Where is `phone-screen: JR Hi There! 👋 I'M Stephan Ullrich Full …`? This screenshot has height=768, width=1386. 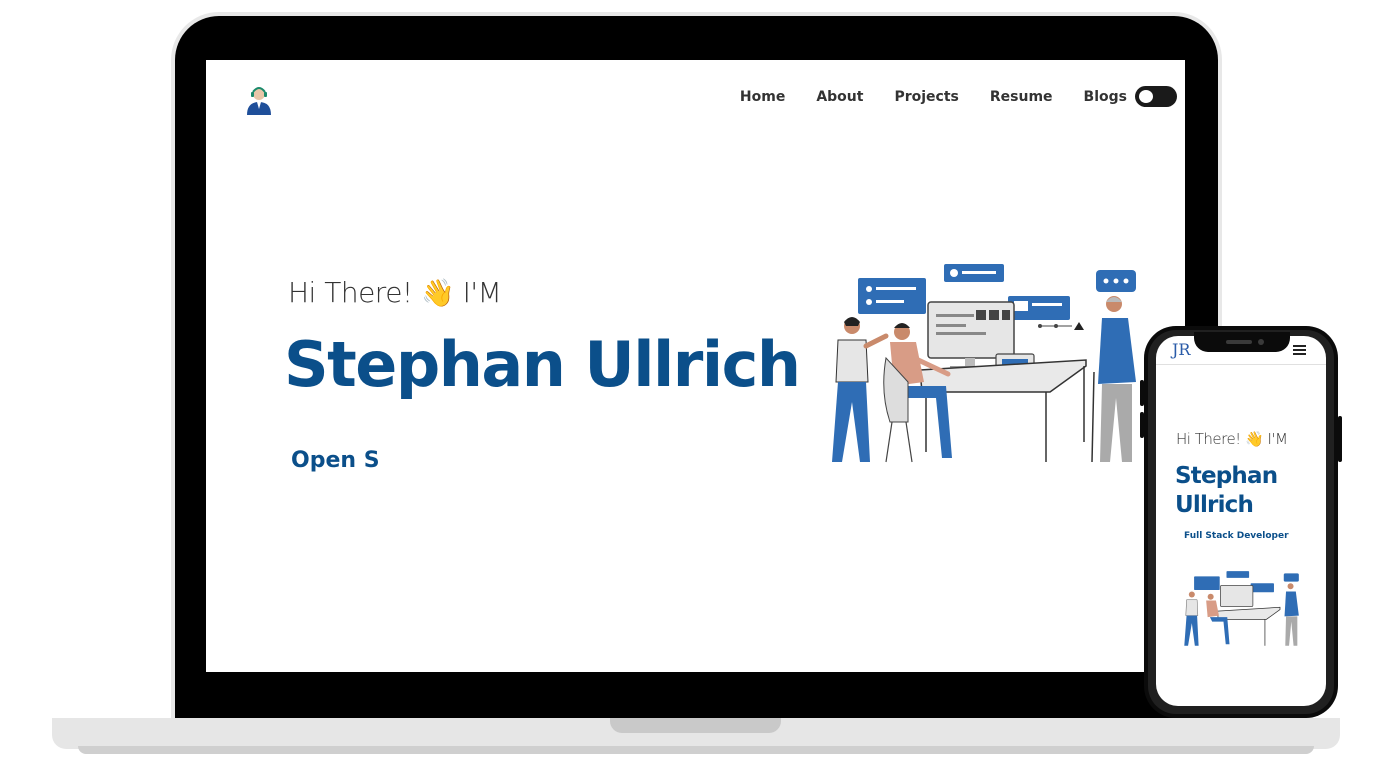
phone-screen: JR Hi There! 👋 I'M Stephan Ullrich Full … is located at coordinates (1241, 521).